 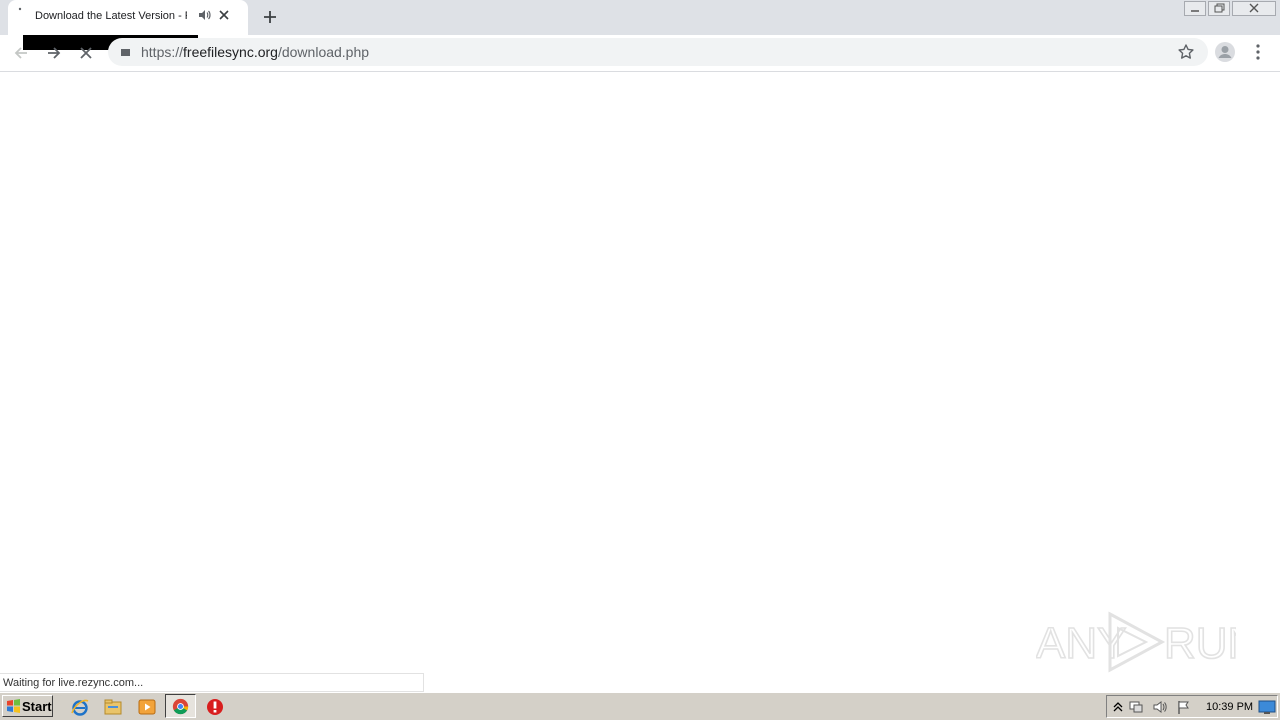 I want to click on media-player-icon, so click(x=147, y=707).